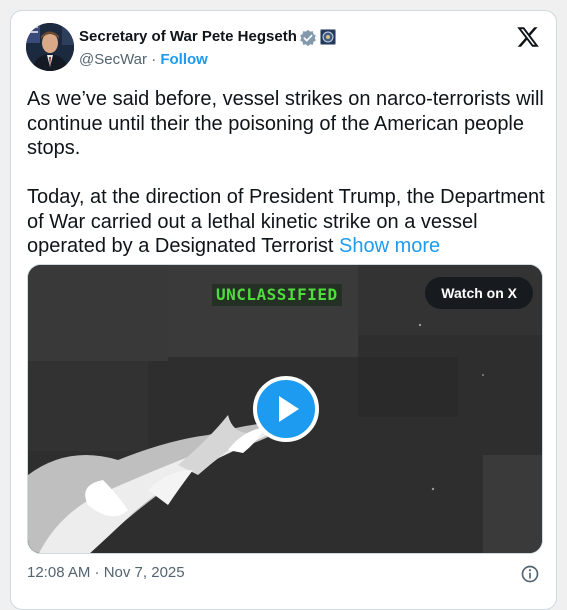 Image resolution: width=567 pixels, height=610 pixels. What do you see at coordinates (530, 574) in the screenshot?
I see `info-icon` at bounding box center [530, 574].